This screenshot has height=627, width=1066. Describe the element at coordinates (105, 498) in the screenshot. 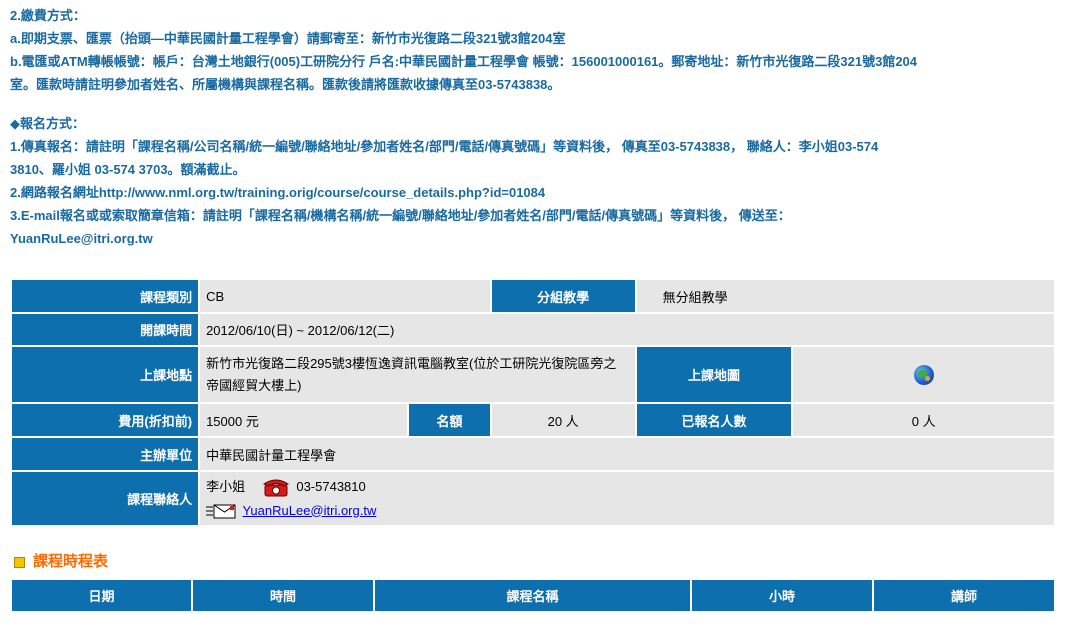

I see `contact-label: 課程聯絡人` at that location.